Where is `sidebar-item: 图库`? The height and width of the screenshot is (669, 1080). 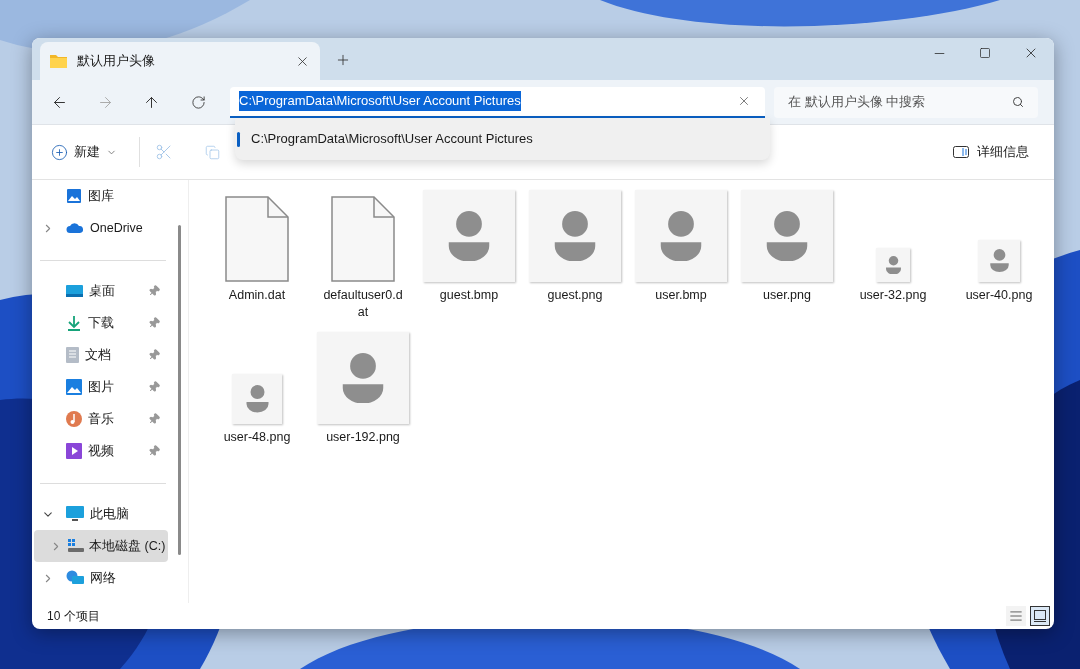 sidebar-item: 图库 is located at coordinates (103, 196).